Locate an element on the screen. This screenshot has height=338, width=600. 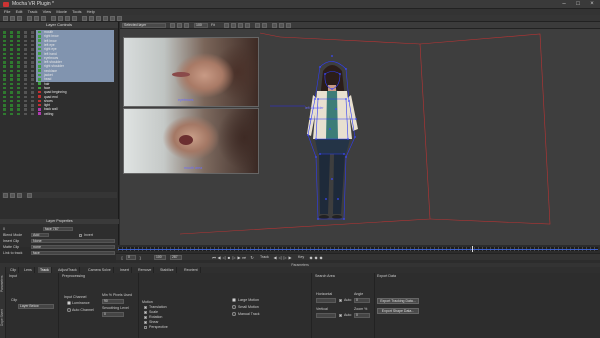
zoom-fit-label: Fit is located at coordinates (213, 25).